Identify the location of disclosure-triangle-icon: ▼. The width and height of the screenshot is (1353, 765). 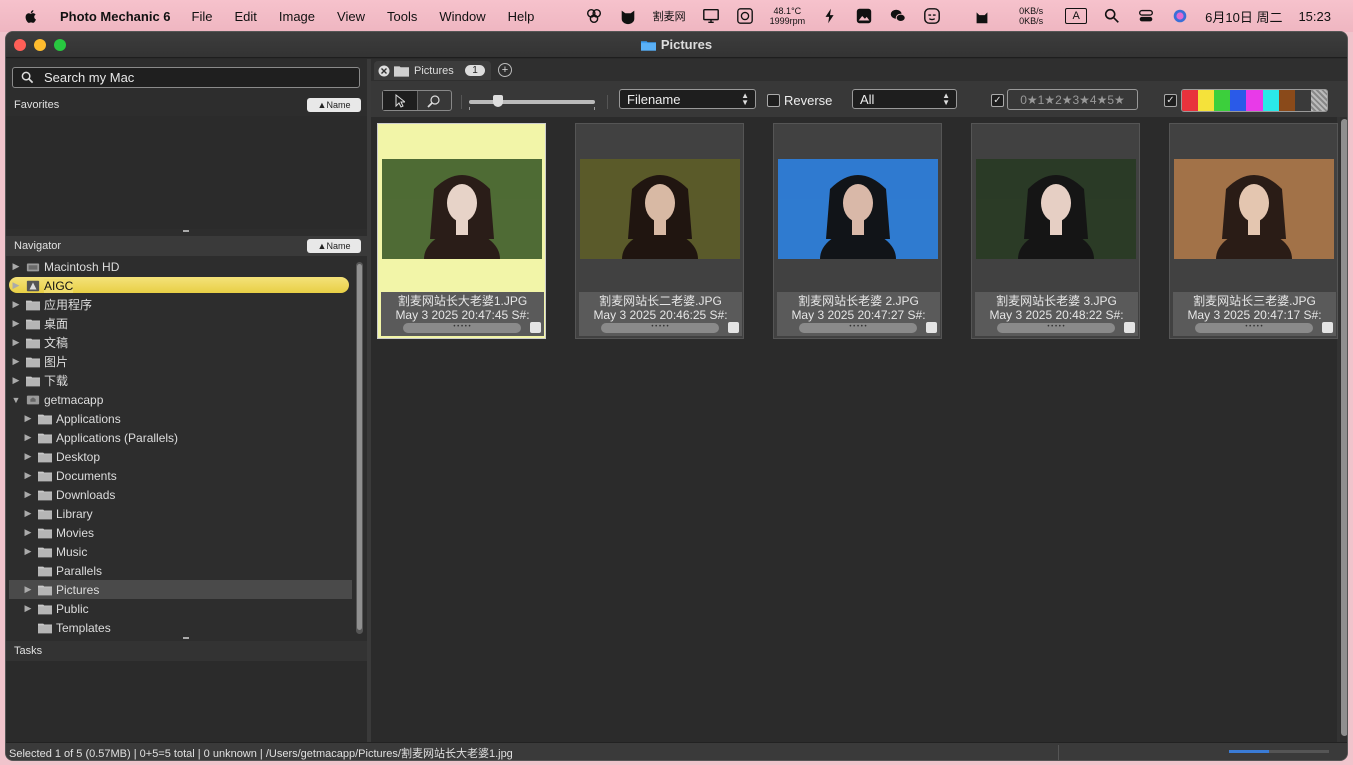
(16, 400).